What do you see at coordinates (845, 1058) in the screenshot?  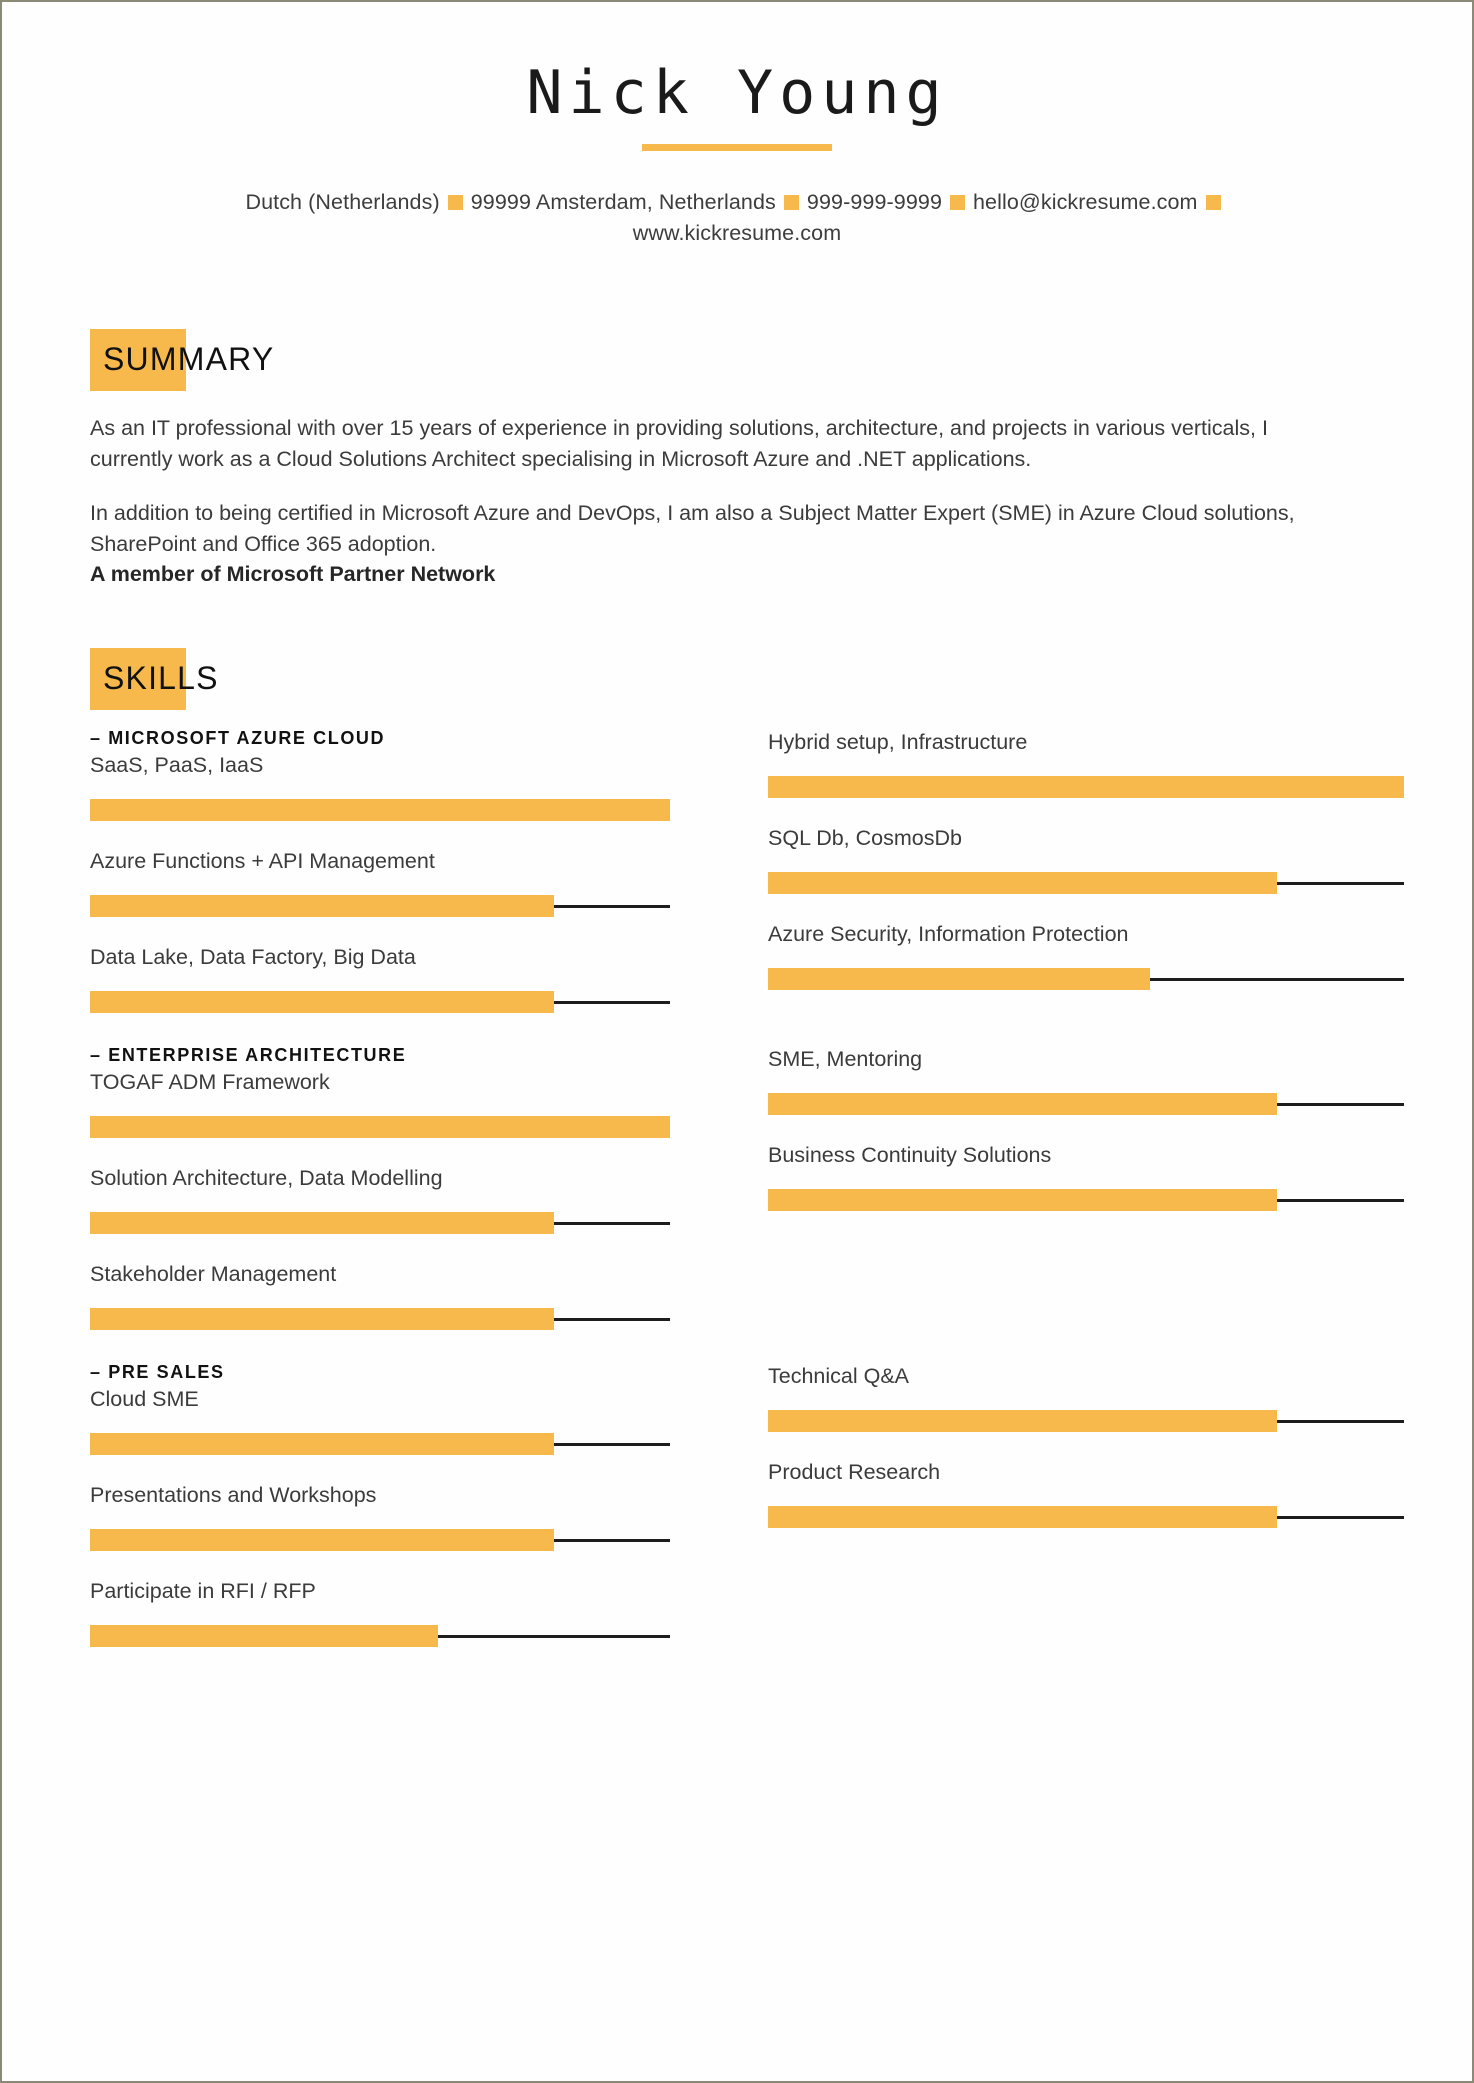 I see `skill-label: SME, Mentoring` at bounding box center [845, 1058].